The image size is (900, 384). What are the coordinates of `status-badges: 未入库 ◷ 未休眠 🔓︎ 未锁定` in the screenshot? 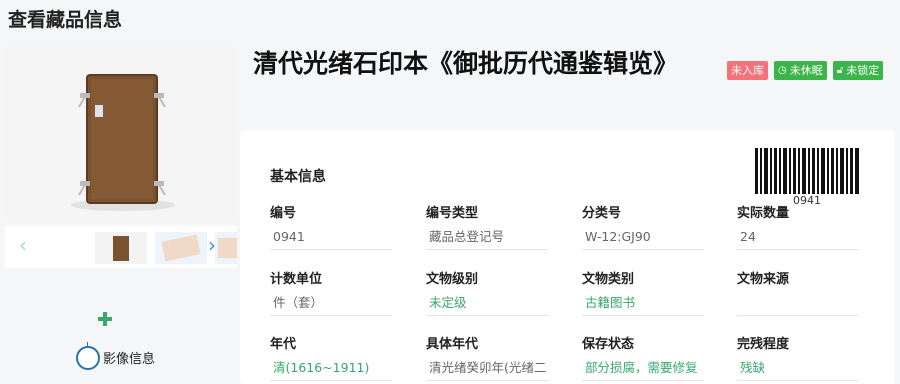 It's located at (805, 70).